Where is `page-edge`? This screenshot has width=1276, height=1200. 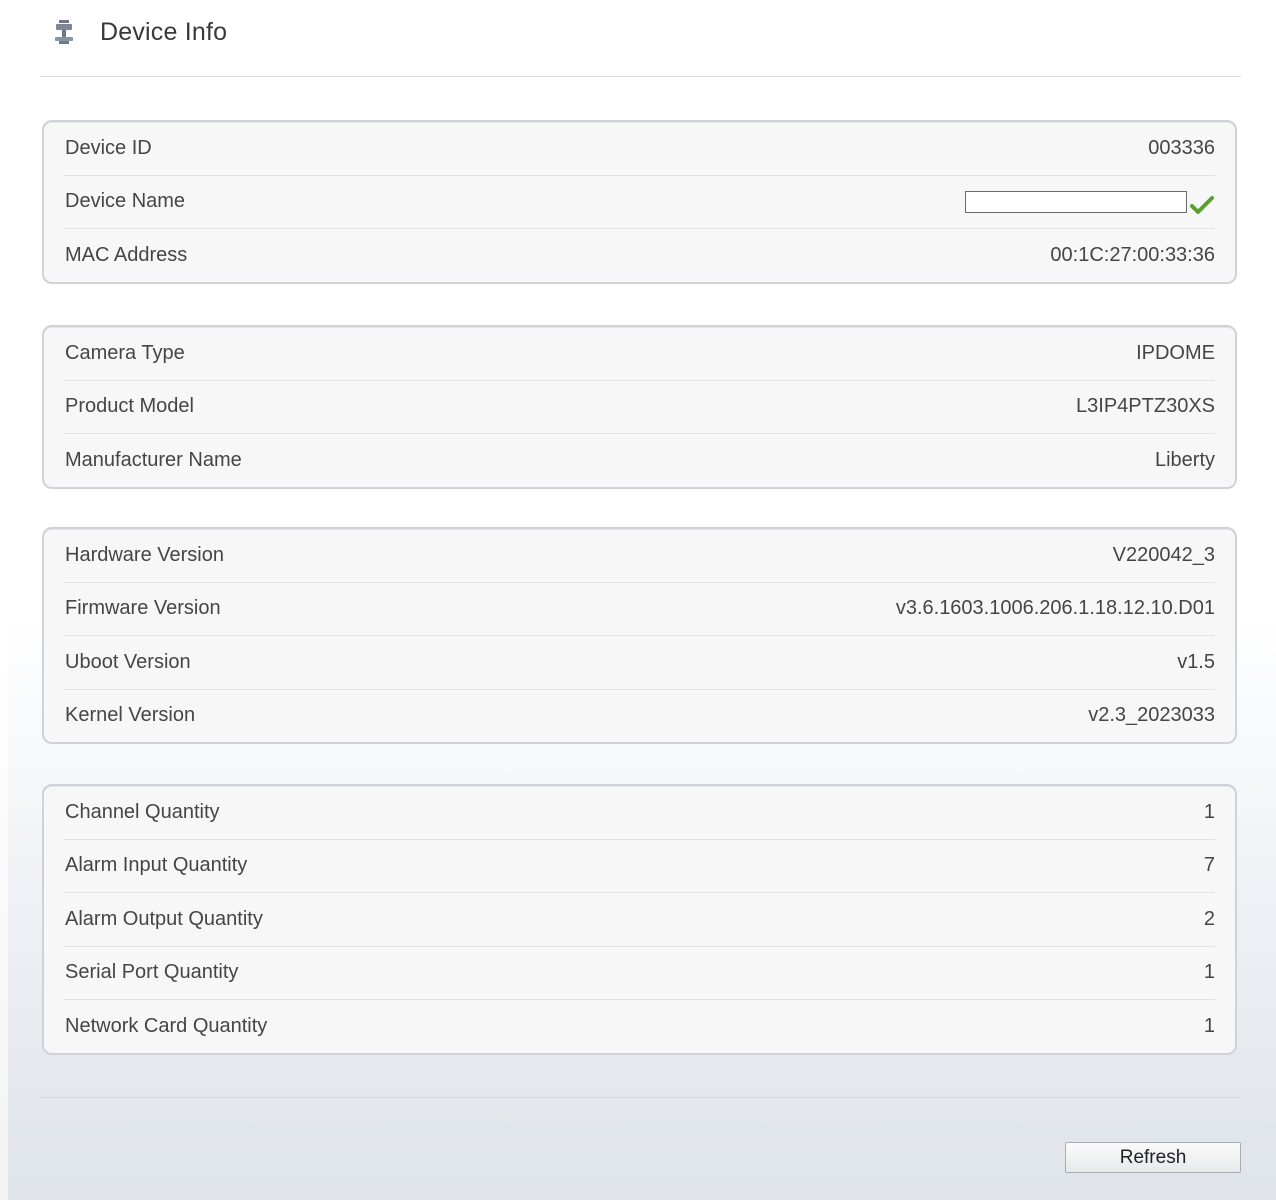
page-edge is located at coordinates (4, 600).